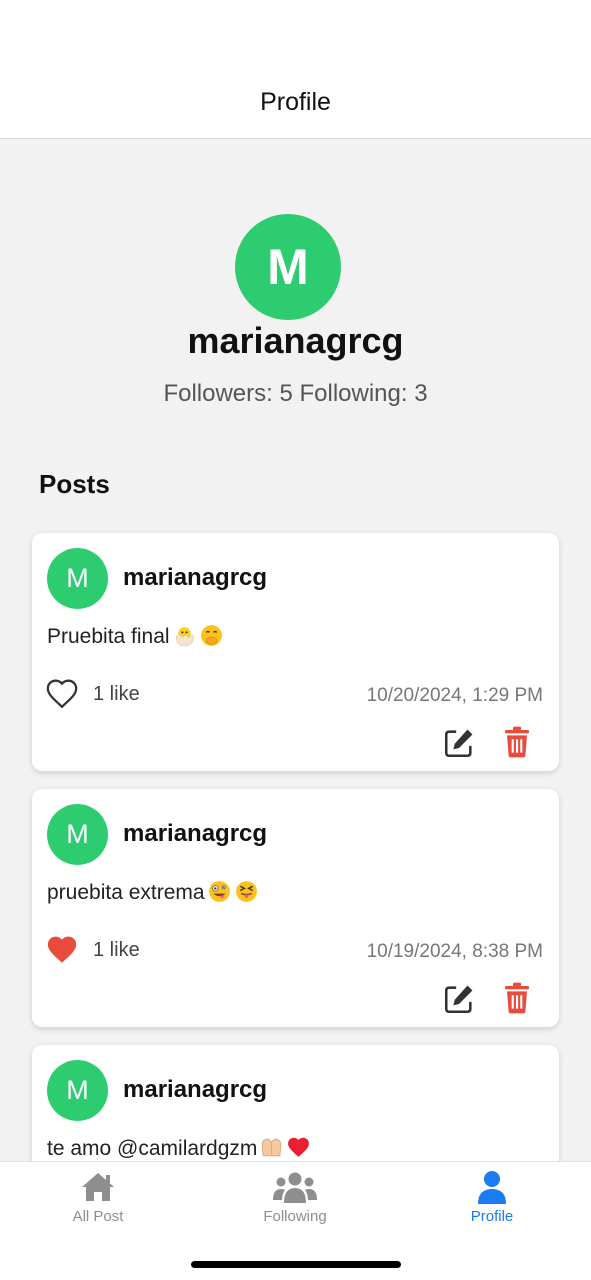 Image resolution: width=591 pixels, height=1280 pixels. What do you see at coordinates (296, 1264) in the screenshot?
I see `home-indicator` at bounding box center [296, 1264].